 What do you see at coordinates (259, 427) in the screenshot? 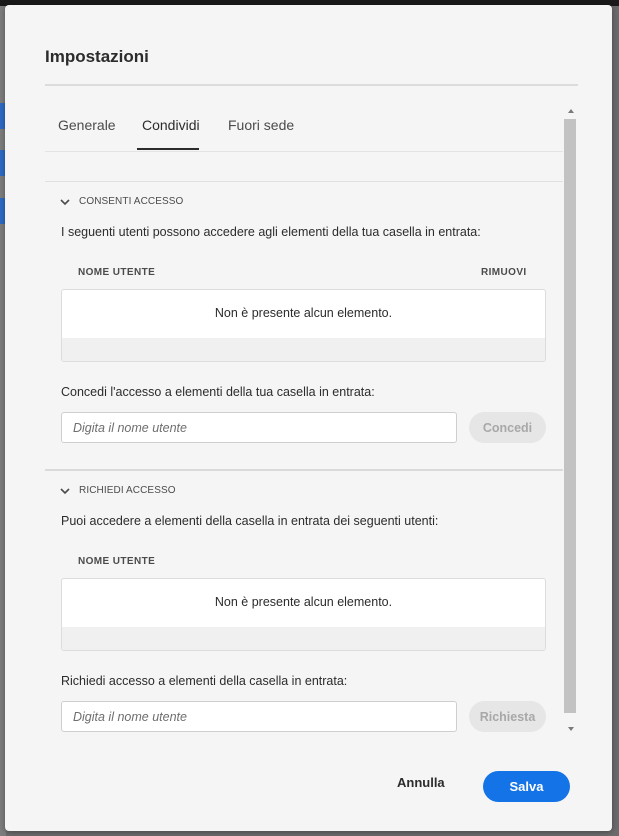
I see `grant-username-input` at bounding box center [259, 427].